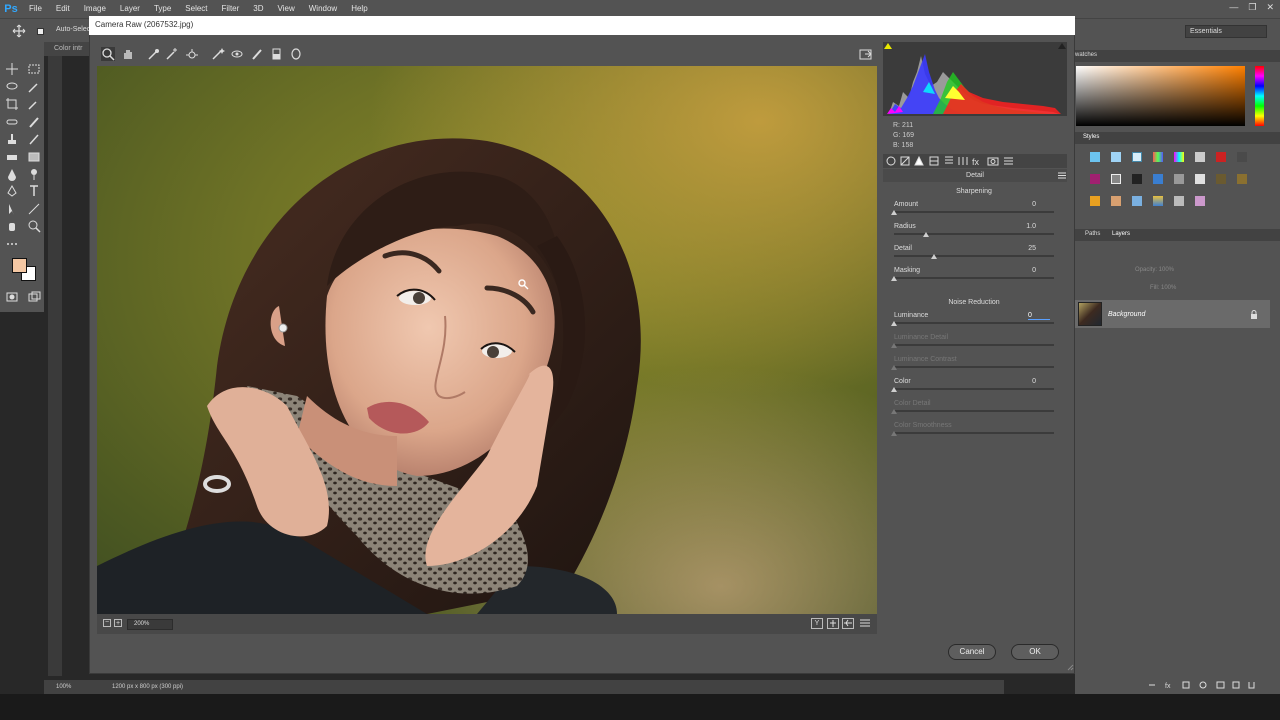 Image resolution: width=1280 pixels, height=720 pixels. Describe the element at coordinates (848, 623) in the screenshot. I see `copy-settings-icon` at that location.